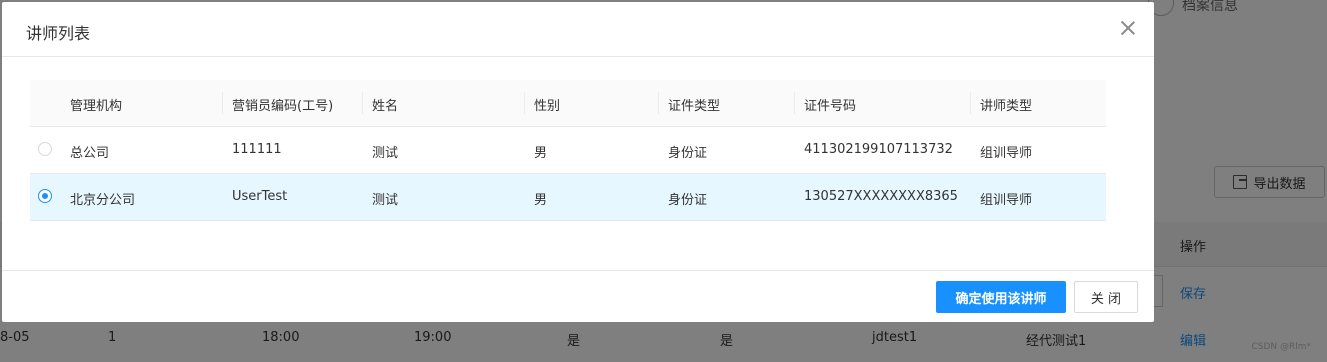 Image resolution: width=1327 pixels, height=362 pixels. Describe the element at coordinates (1001, 297) in the screenshot. I see `confirm-lecturer-button: 确定使用该讲师` at that location.